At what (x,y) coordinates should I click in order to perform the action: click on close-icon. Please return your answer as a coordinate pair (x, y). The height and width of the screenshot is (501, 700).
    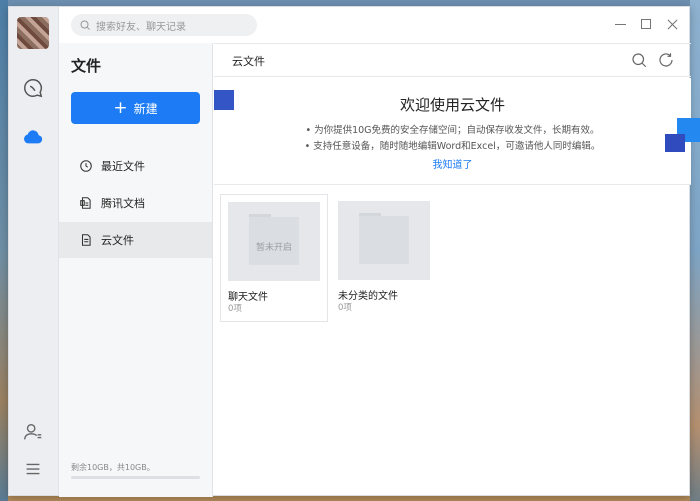
    Looking at the image, I should click on (672, 24).